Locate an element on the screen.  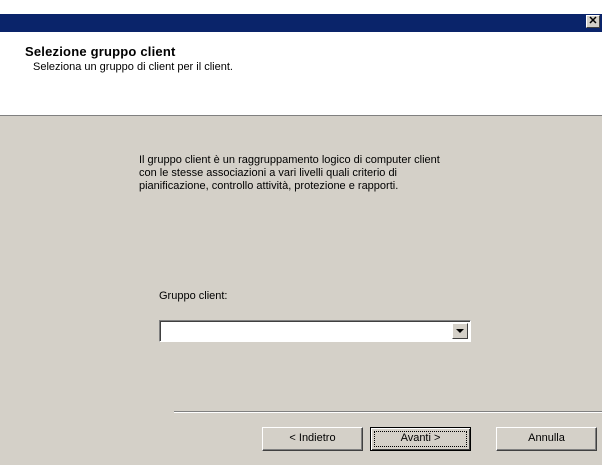
close-button: ✕ is located at coordinates (593, 21).